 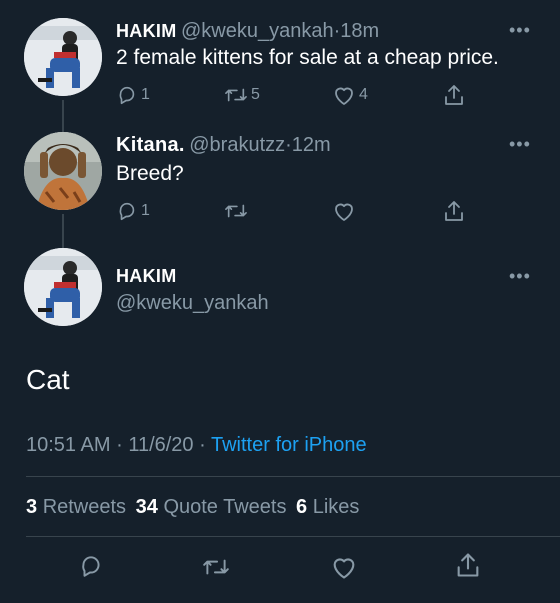 I want to click on quotes-count: 34, so click(x=146, y=507).